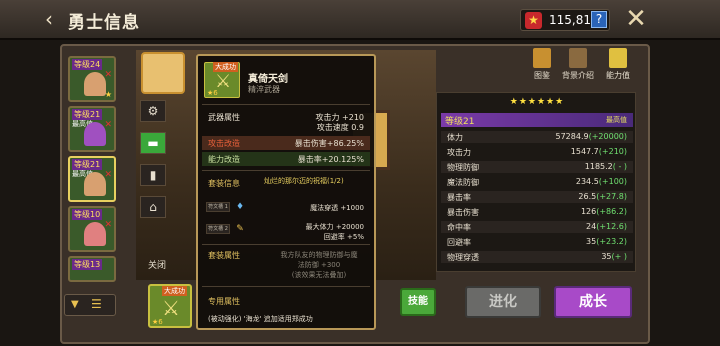 This screenshot has height=346, width=720. I want to click on hero-level: 等级24, so click(87, 64).